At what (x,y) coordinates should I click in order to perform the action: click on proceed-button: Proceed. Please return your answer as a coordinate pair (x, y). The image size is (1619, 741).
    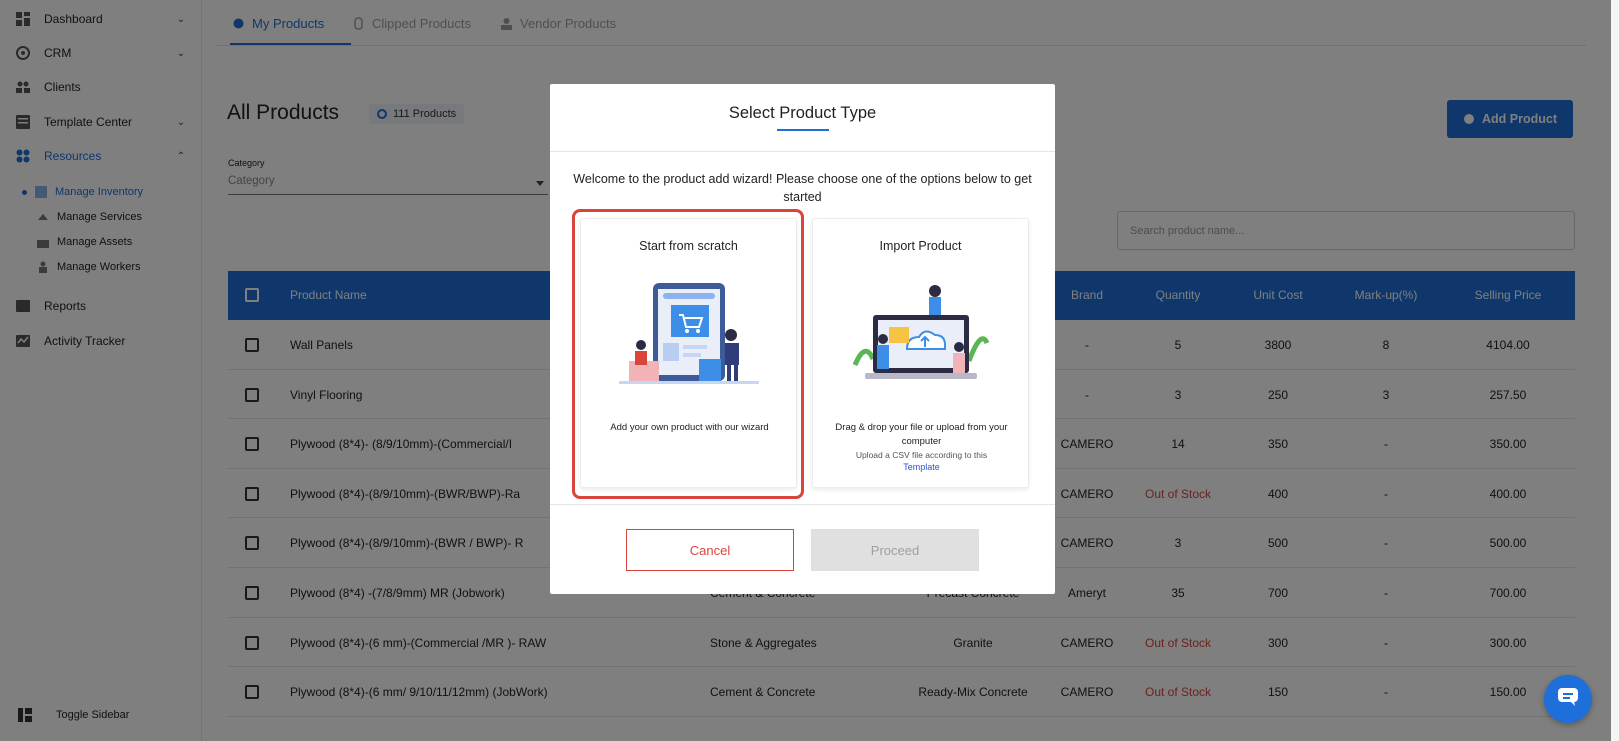
    Looking at the image, I should click on (895, 550).